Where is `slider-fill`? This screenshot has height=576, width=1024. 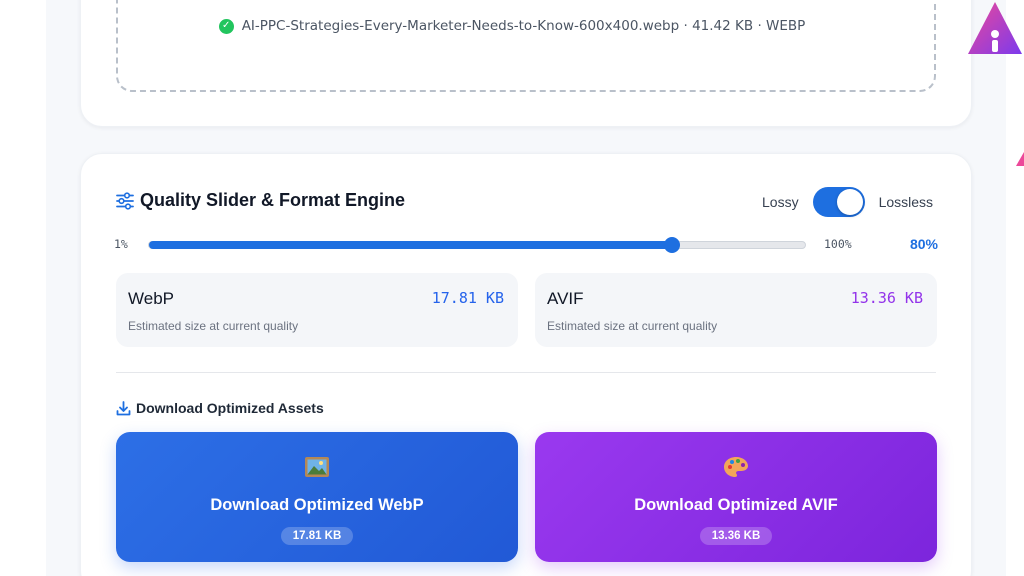 slider-fill is located at coordinates (411, 245).